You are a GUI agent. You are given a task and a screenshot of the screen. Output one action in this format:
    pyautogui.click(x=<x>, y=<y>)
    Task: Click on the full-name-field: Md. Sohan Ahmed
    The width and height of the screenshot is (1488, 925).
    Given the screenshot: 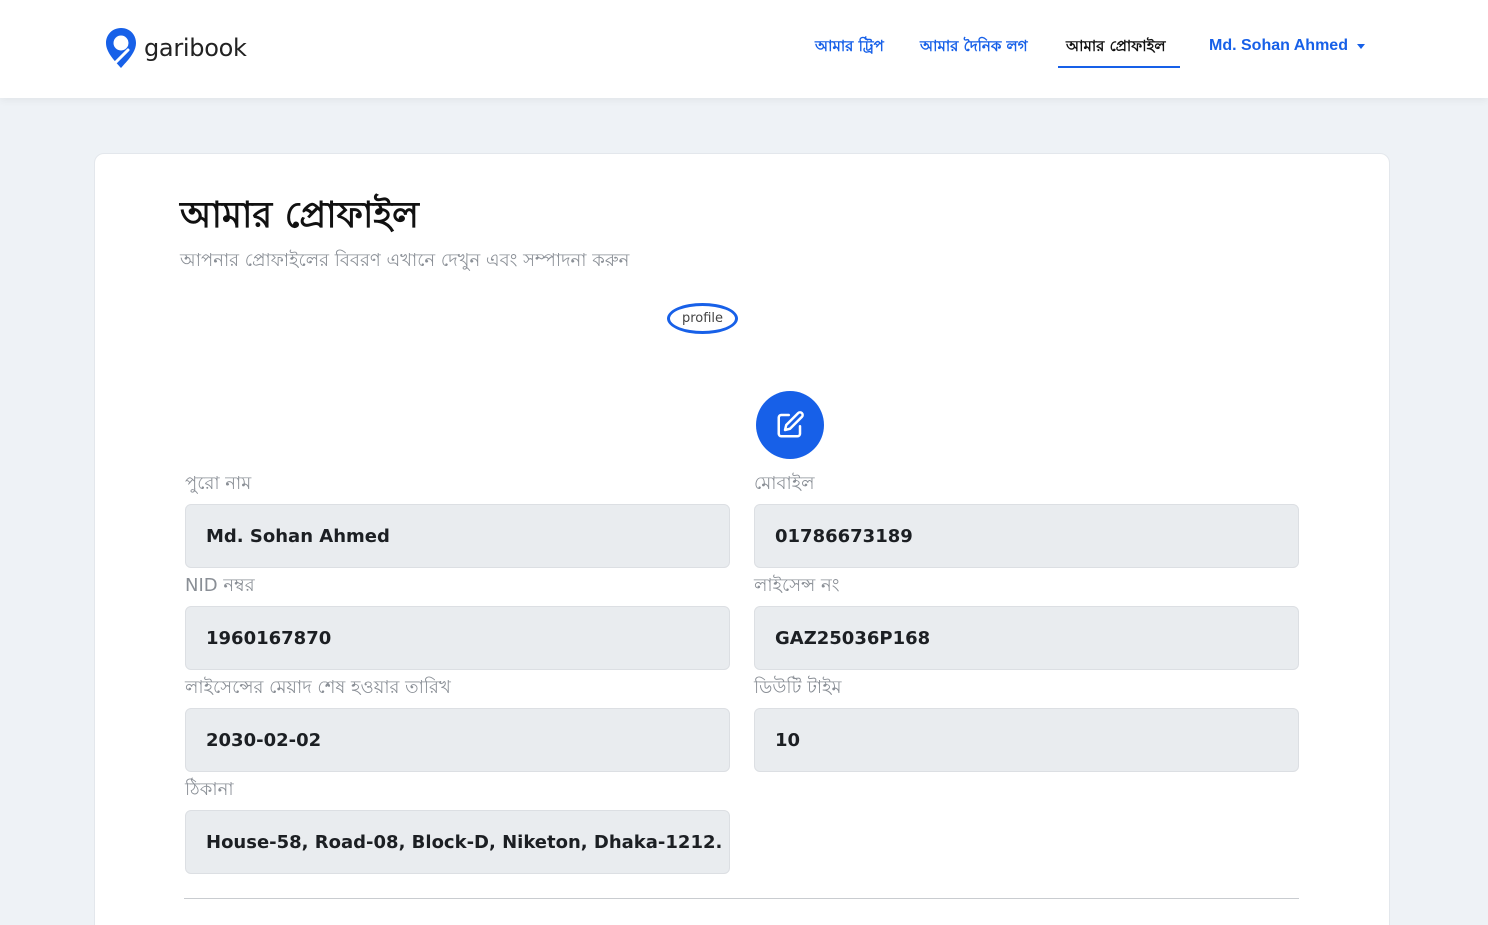 What is the action you would take?
    pyautogui.click(x=457, y=536)
    